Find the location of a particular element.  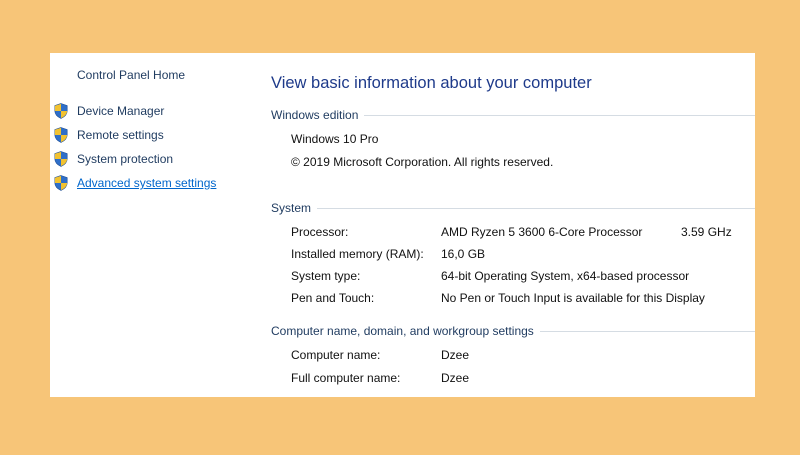

computer-row-full-name: Full computer name: Dzee is located at coordinates (523, 379).